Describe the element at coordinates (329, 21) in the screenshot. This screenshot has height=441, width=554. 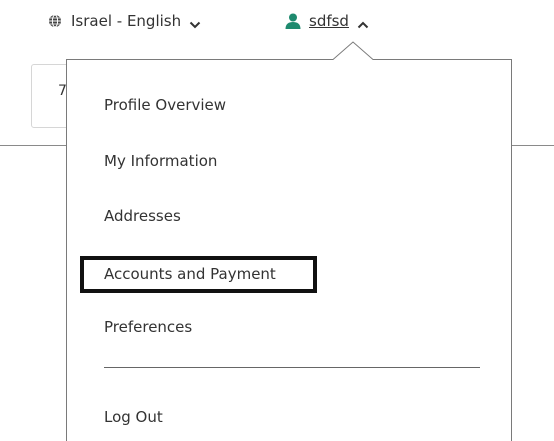
I see `username-link: sdfsd` at that location.